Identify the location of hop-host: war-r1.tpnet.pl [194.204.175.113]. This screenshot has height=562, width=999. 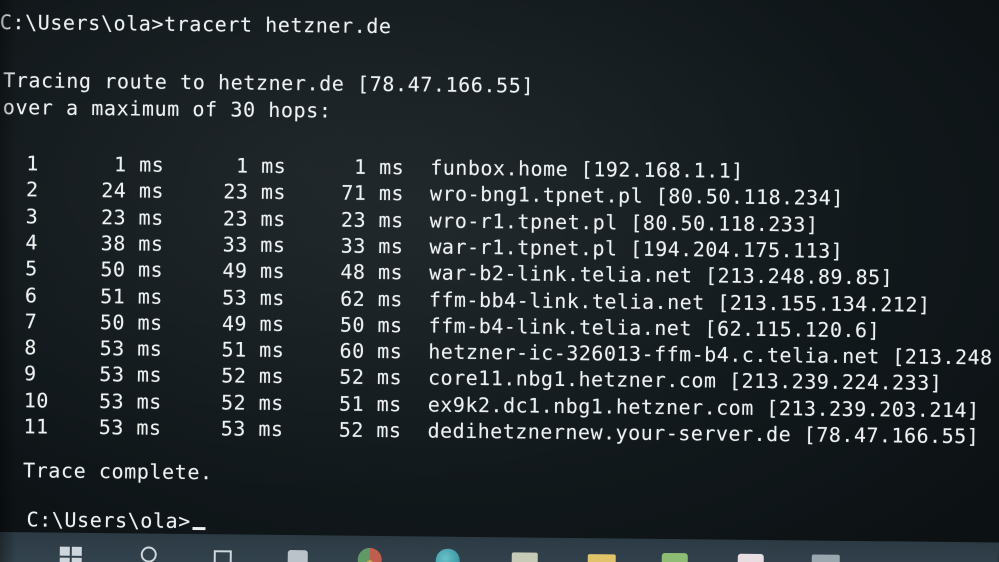
(636, 248).